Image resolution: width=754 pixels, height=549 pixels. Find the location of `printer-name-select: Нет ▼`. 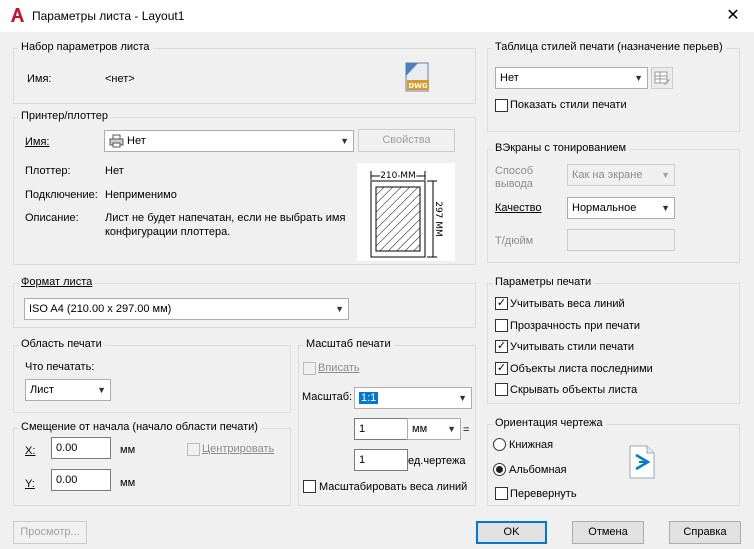

printer-name-select: Нет ▼ is located at coordinates (229, 141).